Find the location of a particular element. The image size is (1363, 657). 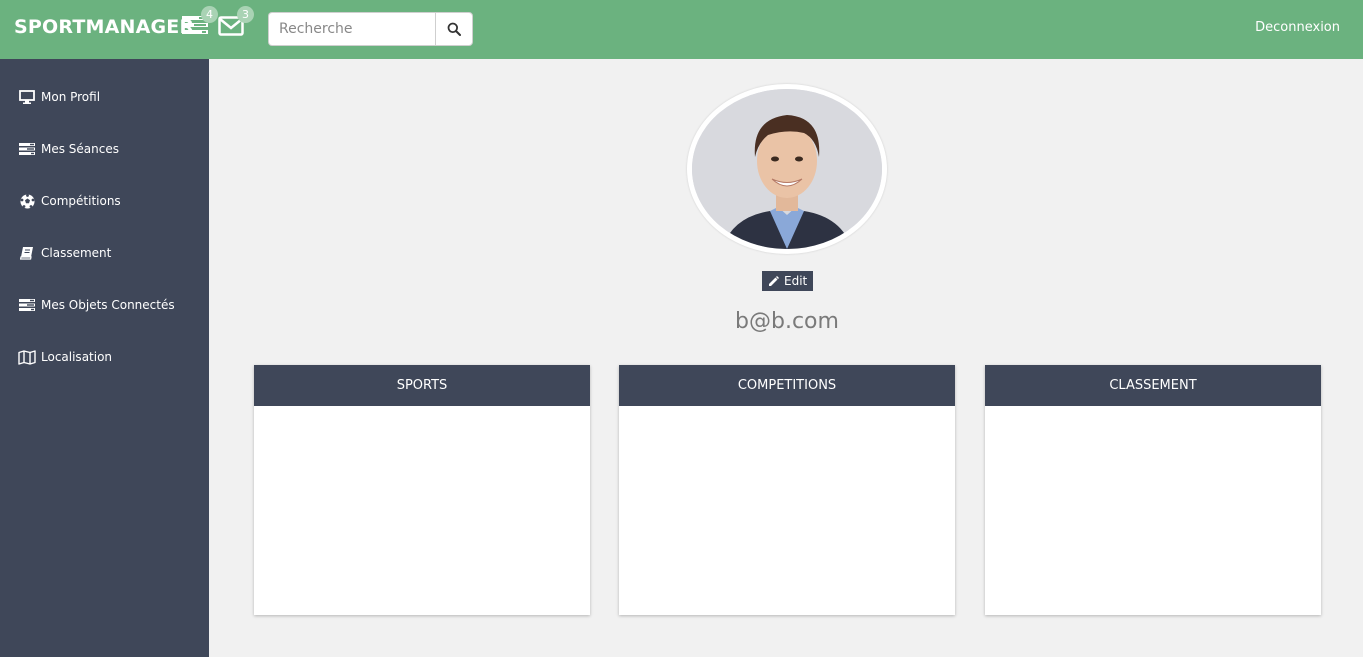

sidebar-item-label: Localisation is located at coordinates (77, 357).